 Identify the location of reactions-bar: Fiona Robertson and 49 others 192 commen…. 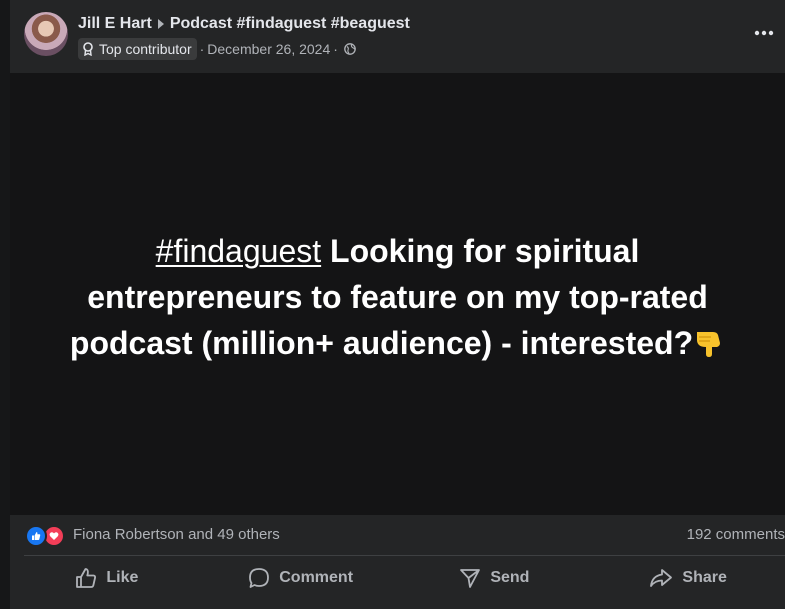
(397, 535).